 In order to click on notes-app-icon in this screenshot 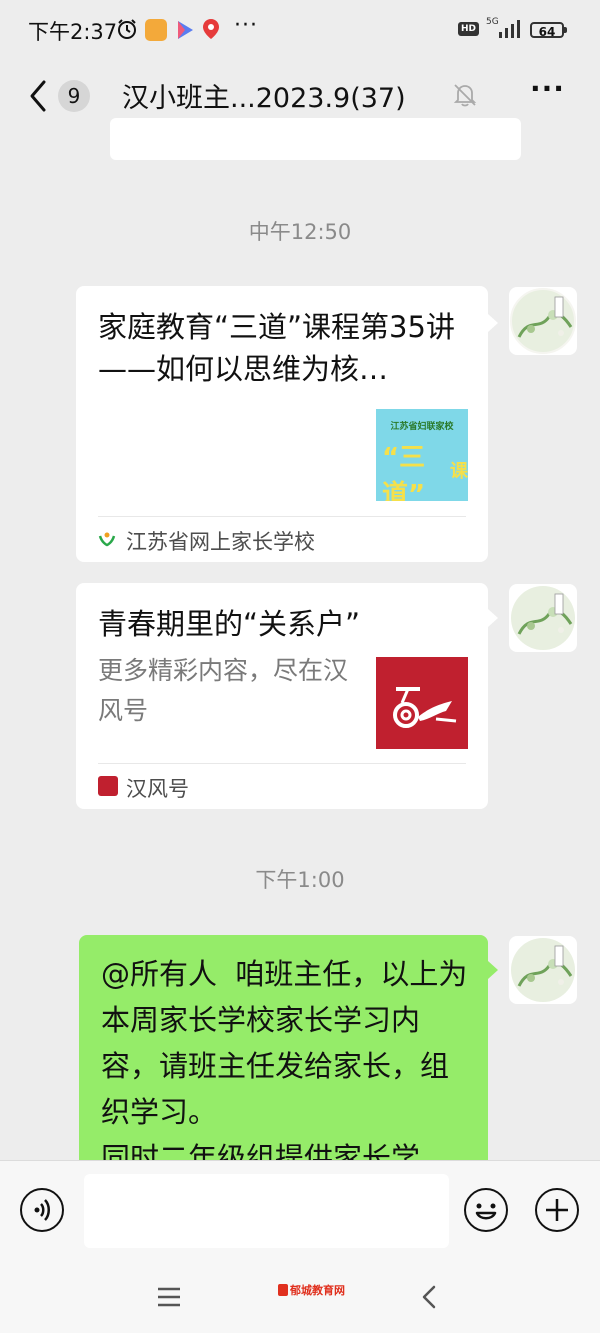, I will do `click(156, 30)`.